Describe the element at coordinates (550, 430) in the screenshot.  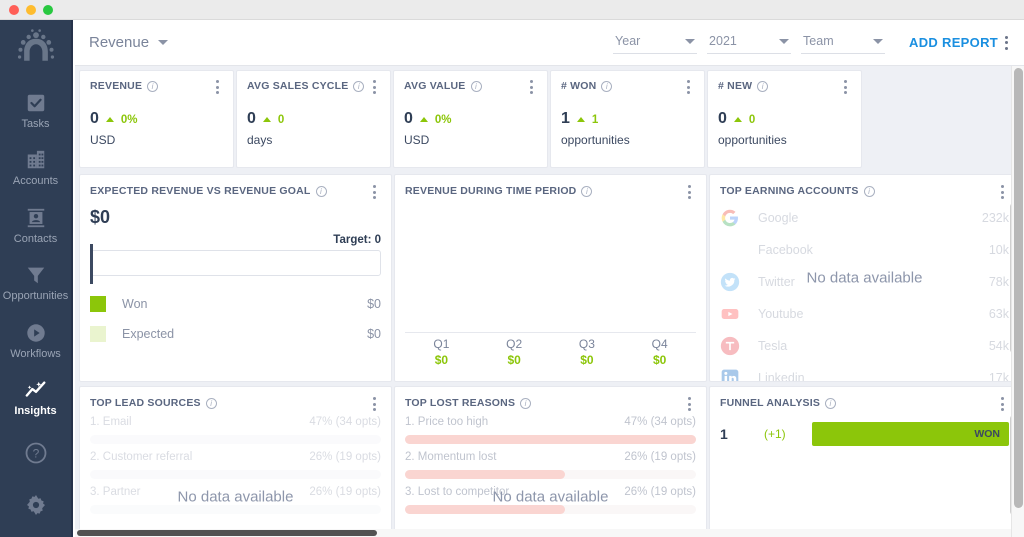
I see `list-item: 1. Price too high 47% (34 opts)` at that location.